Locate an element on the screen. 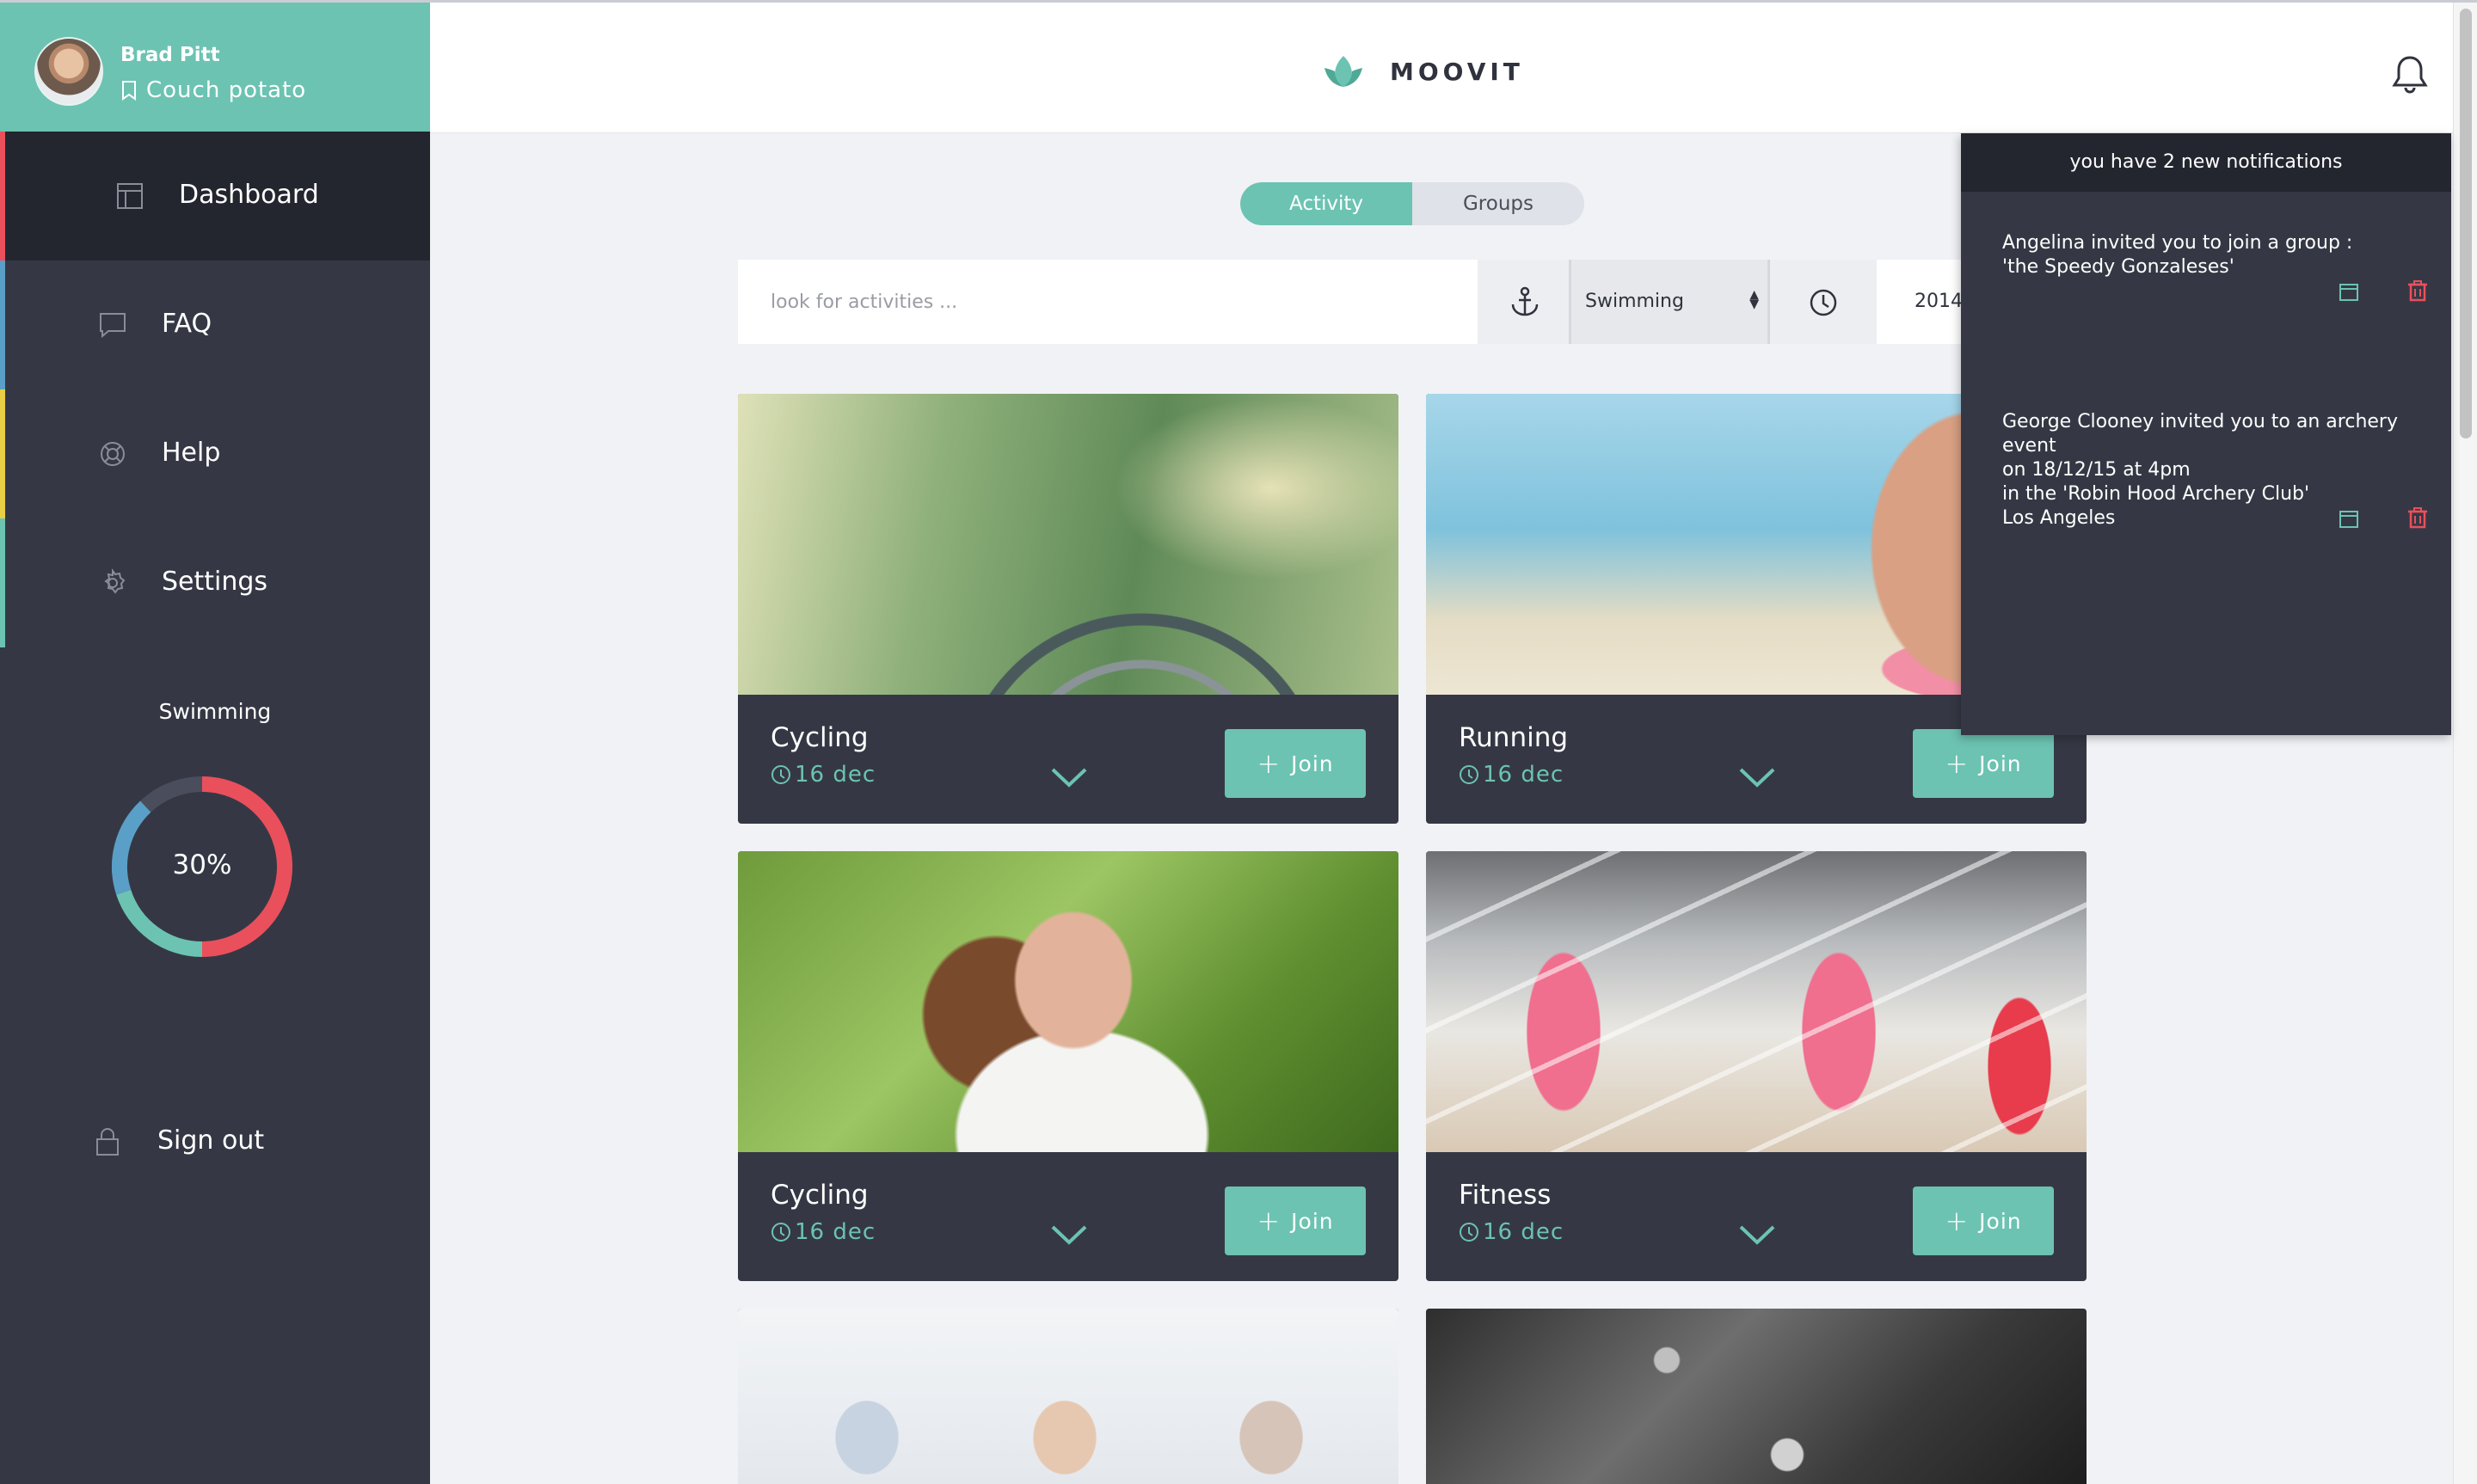 The width and height of the screenshot is (2477, 1484). profile-status-label: Couch potato is located at coordinates (226, 90).